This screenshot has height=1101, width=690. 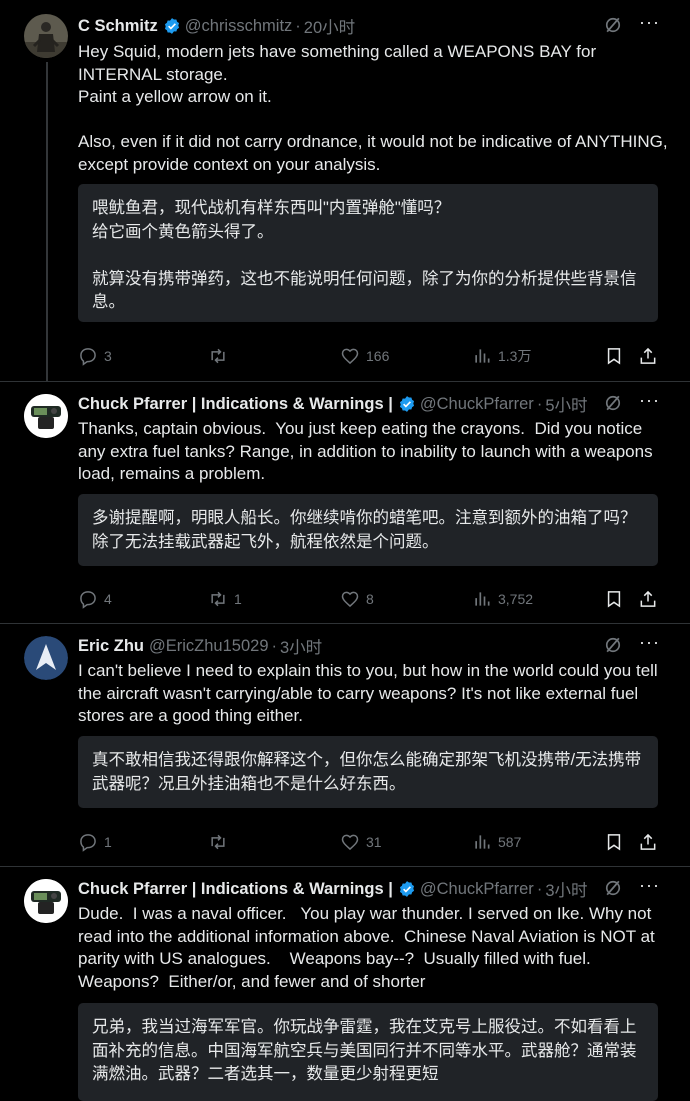 I want to click on view-count: 587, so click(x=510, y=842).